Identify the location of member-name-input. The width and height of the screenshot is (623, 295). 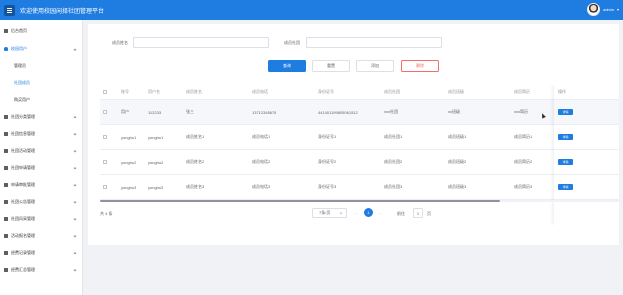
(201, 42).